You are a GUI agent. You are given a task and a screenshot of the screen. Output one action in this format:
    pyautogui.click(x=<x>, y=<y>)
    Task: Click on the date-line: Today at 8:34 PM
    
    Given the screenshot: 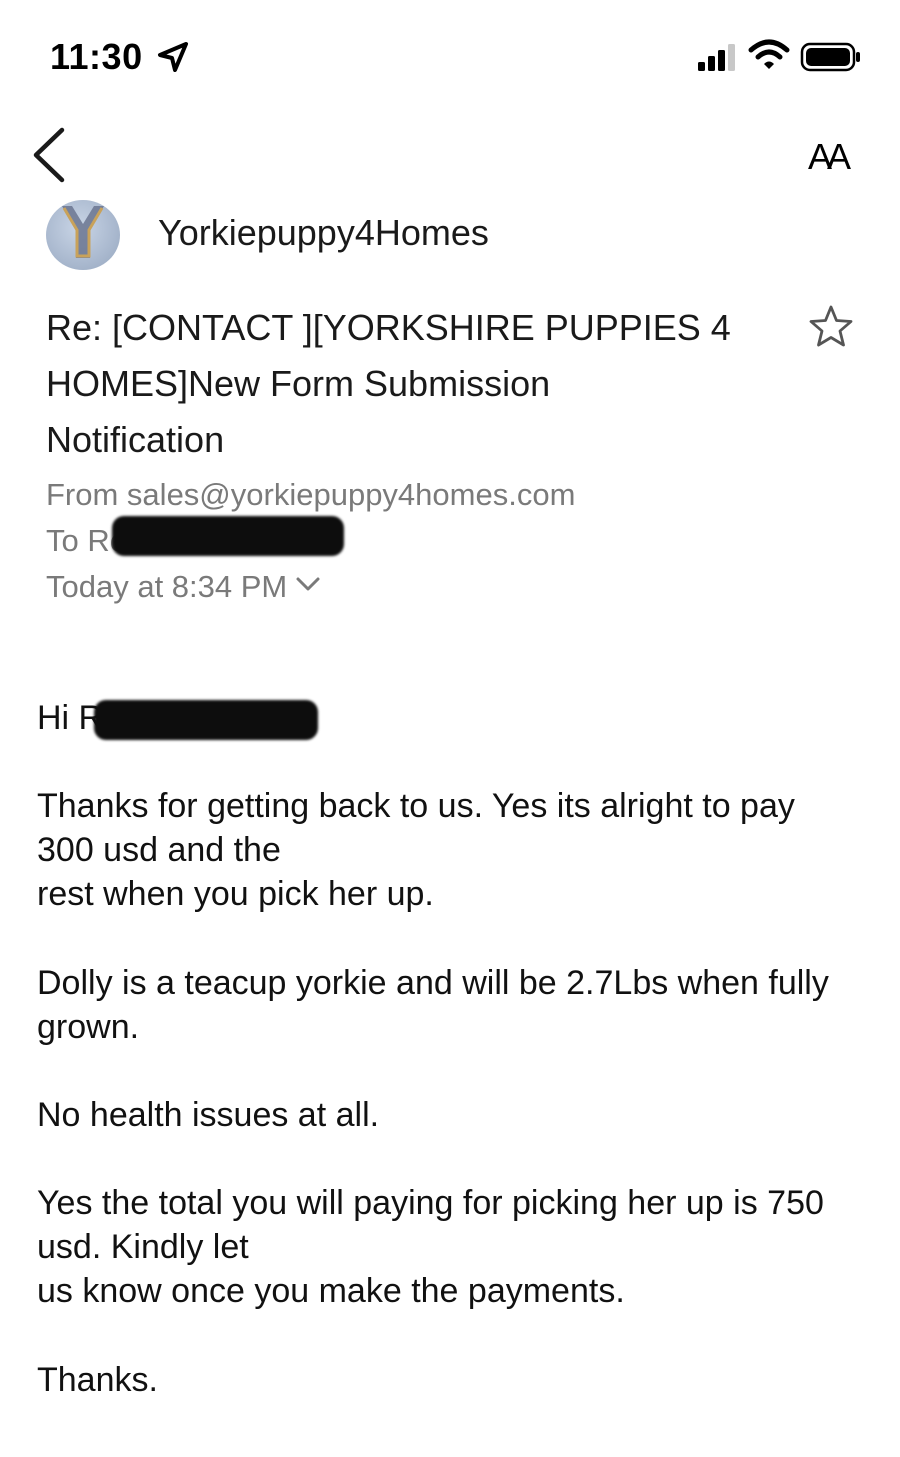 What is the action you would take?
    pyautogui.click(x=183, y=587)
    